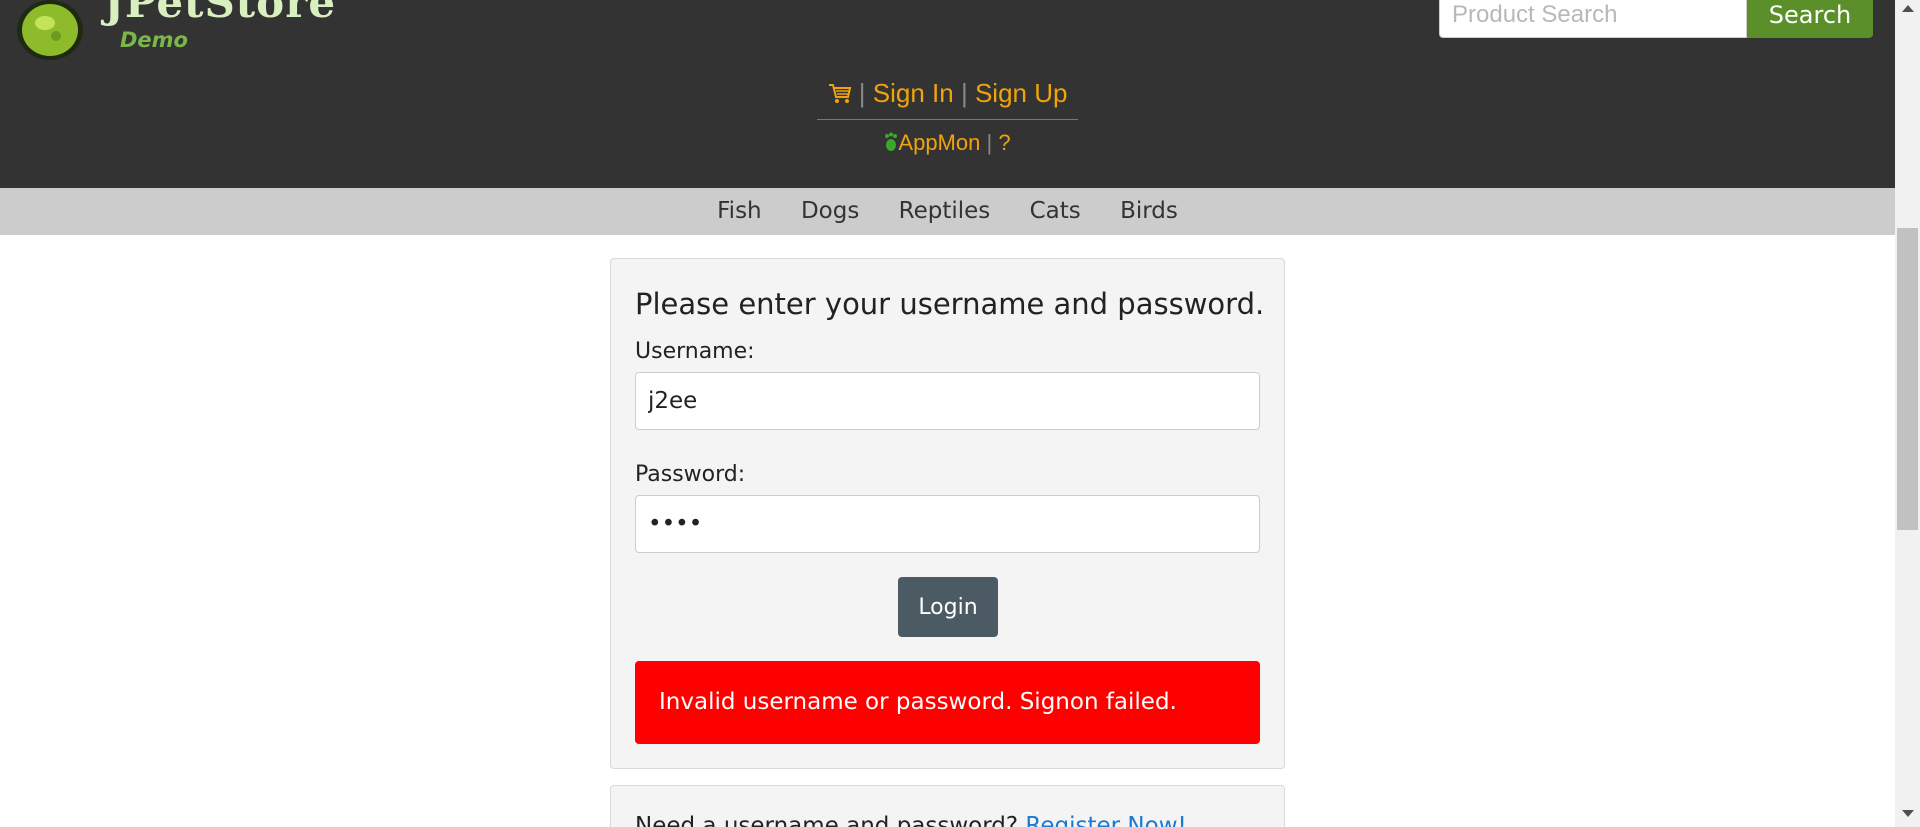 This screenshot has width=1920, height=827. I want to click on sign-in-link: Sign In, so click(913, 93).